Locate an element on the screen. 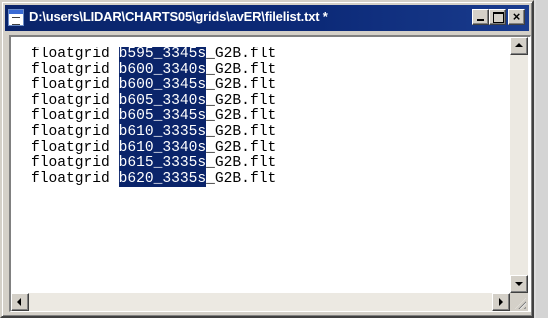  selected-text: b600_3340s is located at coordinates (162, 69).